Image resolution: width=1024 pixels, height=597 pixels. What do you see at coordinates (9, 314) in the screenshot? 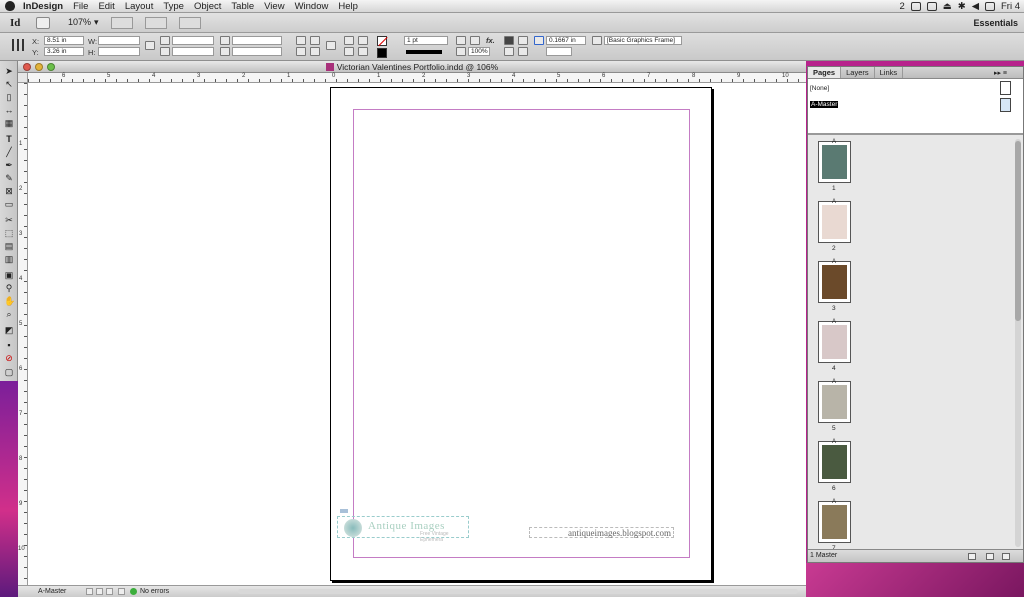
I see `zoom-tool-icon: ⌕` at bounding box center [9, 314].